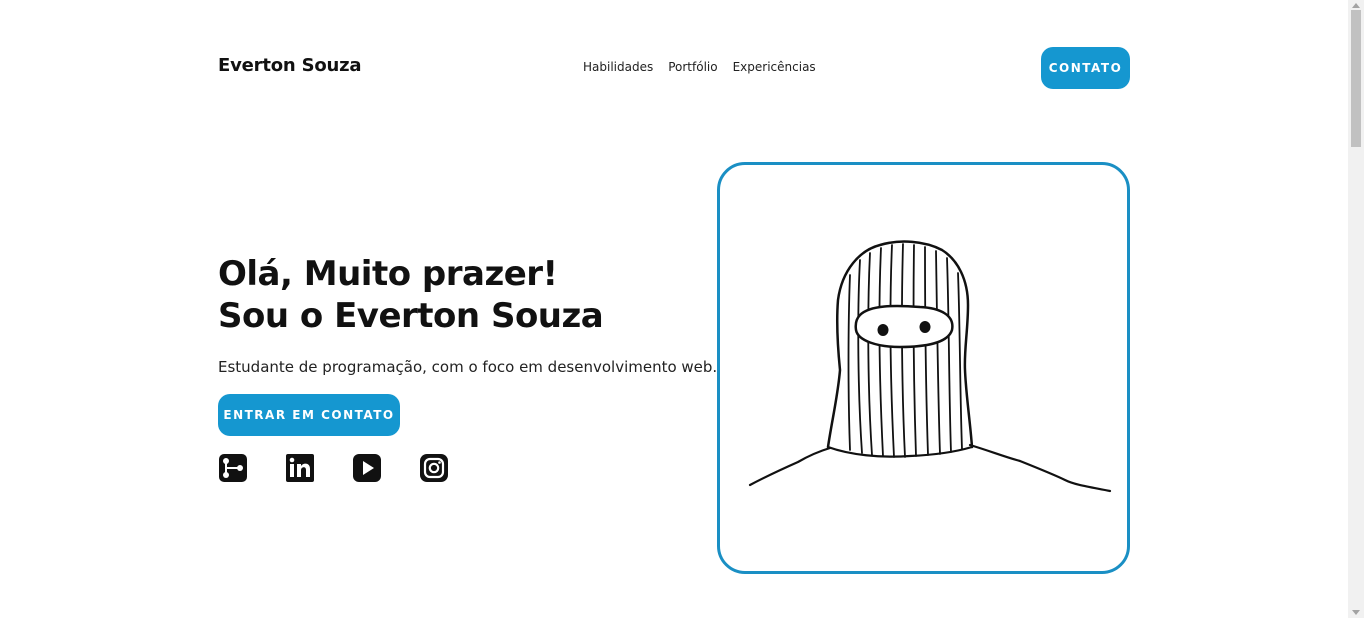  I want to click on page-scrollbar, so click(1356, 309).